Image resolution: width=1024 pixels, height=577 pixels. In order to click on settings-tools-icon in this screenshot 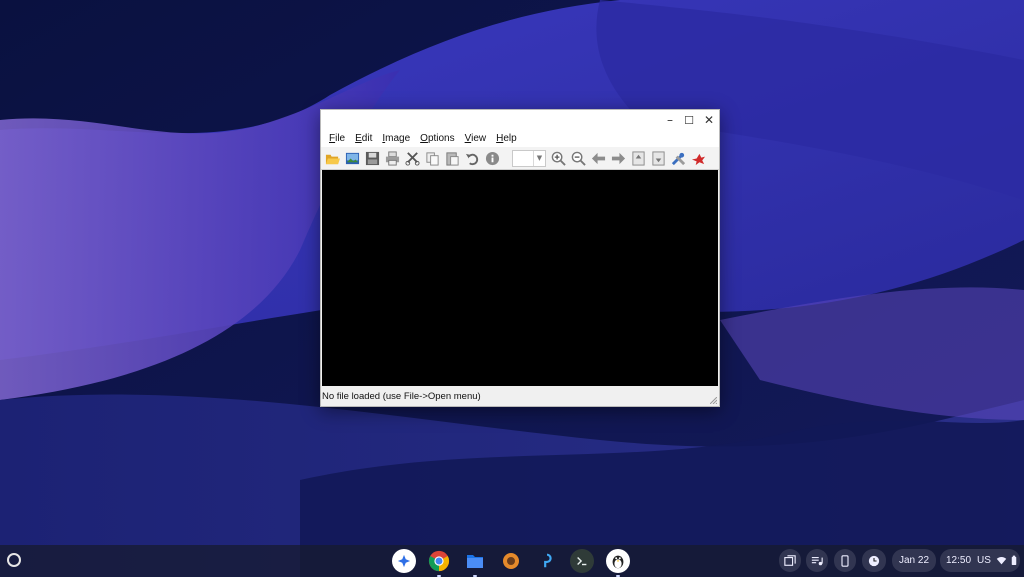, I will do `click(678, 158)`.